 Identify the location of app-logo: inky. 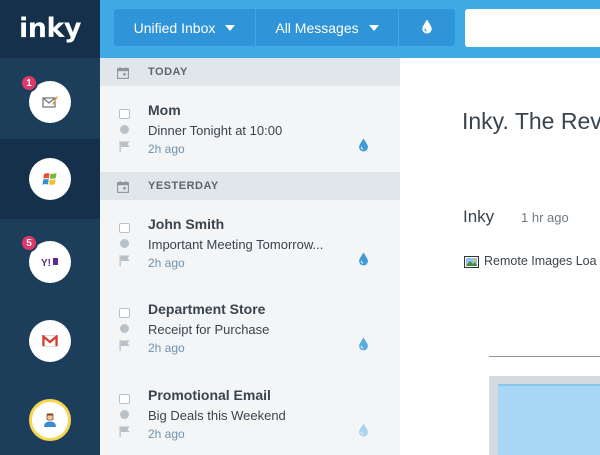
(50, 29).